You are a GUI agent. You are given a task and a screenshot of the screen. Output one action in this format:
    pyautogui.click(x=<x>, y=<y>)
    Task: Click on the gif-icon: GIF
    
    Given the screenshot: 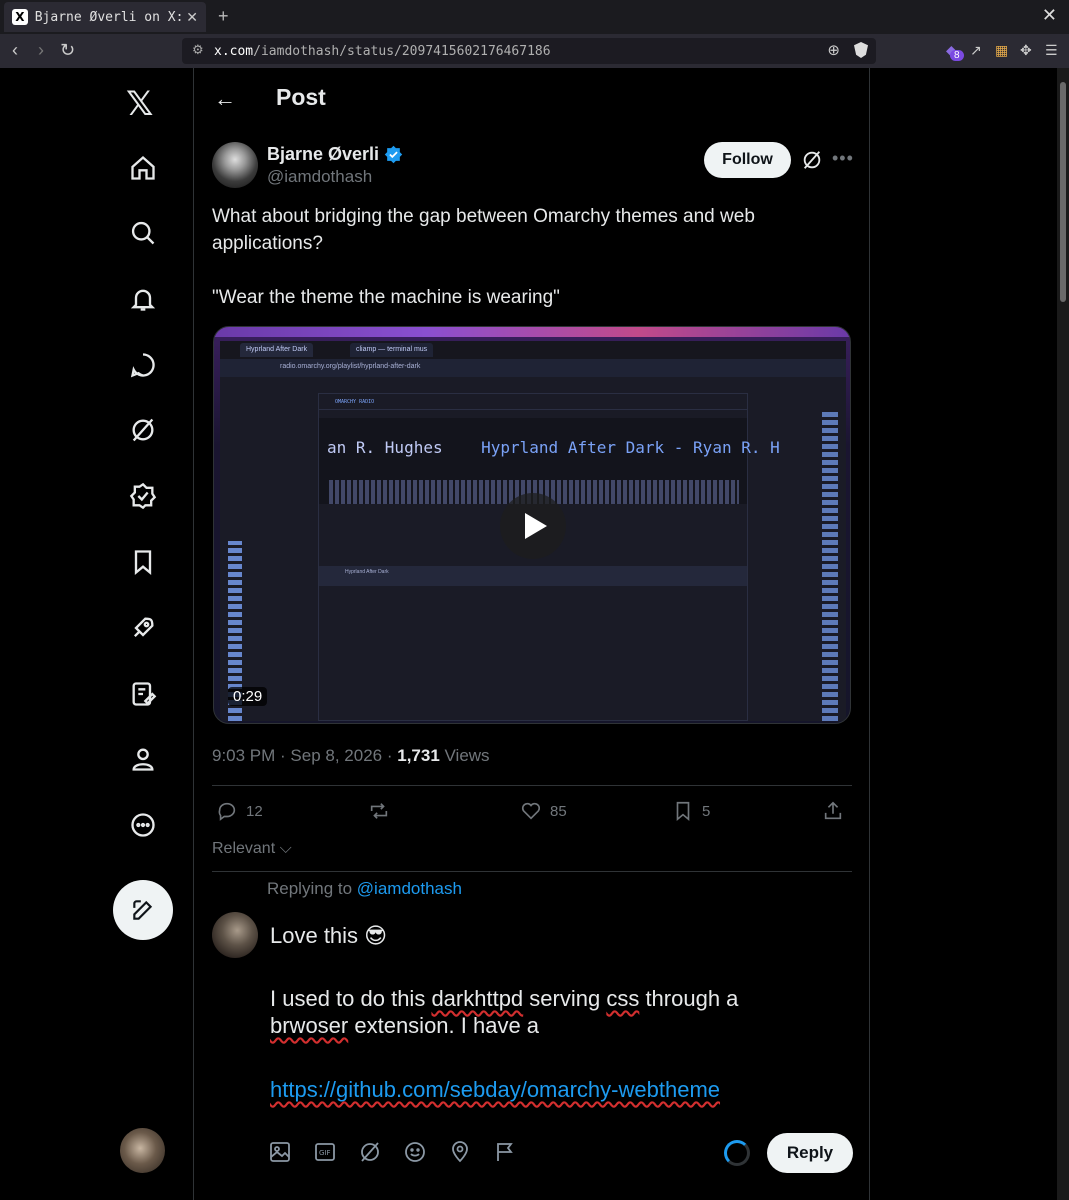 What is the action you would take?
    pyautogui.click(x=325, y=1152)
    